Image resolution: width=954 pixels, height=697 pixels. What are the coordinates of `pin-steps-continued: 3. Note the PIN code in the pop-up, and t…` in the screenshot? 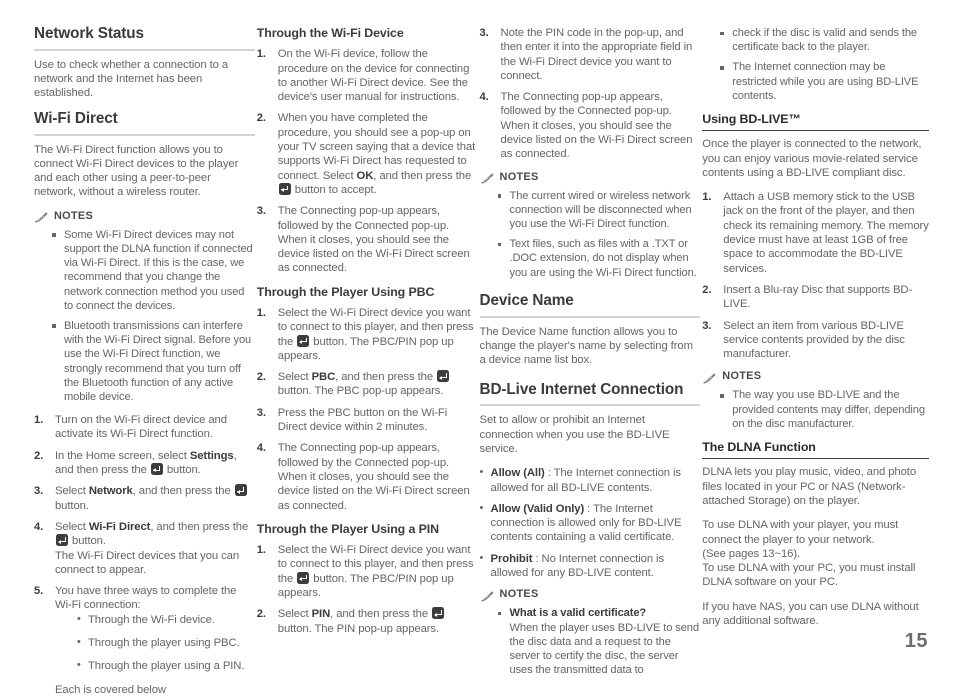 It's located at (590, 94).